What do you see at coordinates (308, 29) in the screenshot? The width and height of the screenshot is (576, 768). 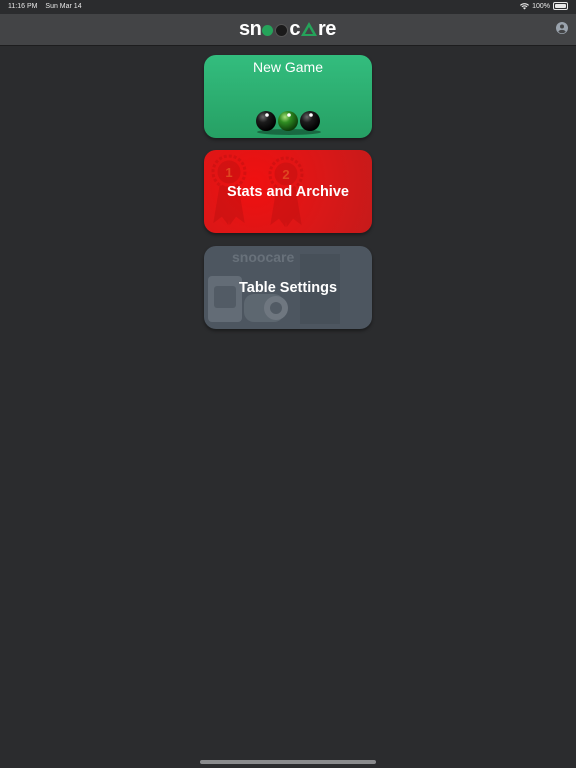 I see `logo-triangle-icon` at bounding box center [308, 29].